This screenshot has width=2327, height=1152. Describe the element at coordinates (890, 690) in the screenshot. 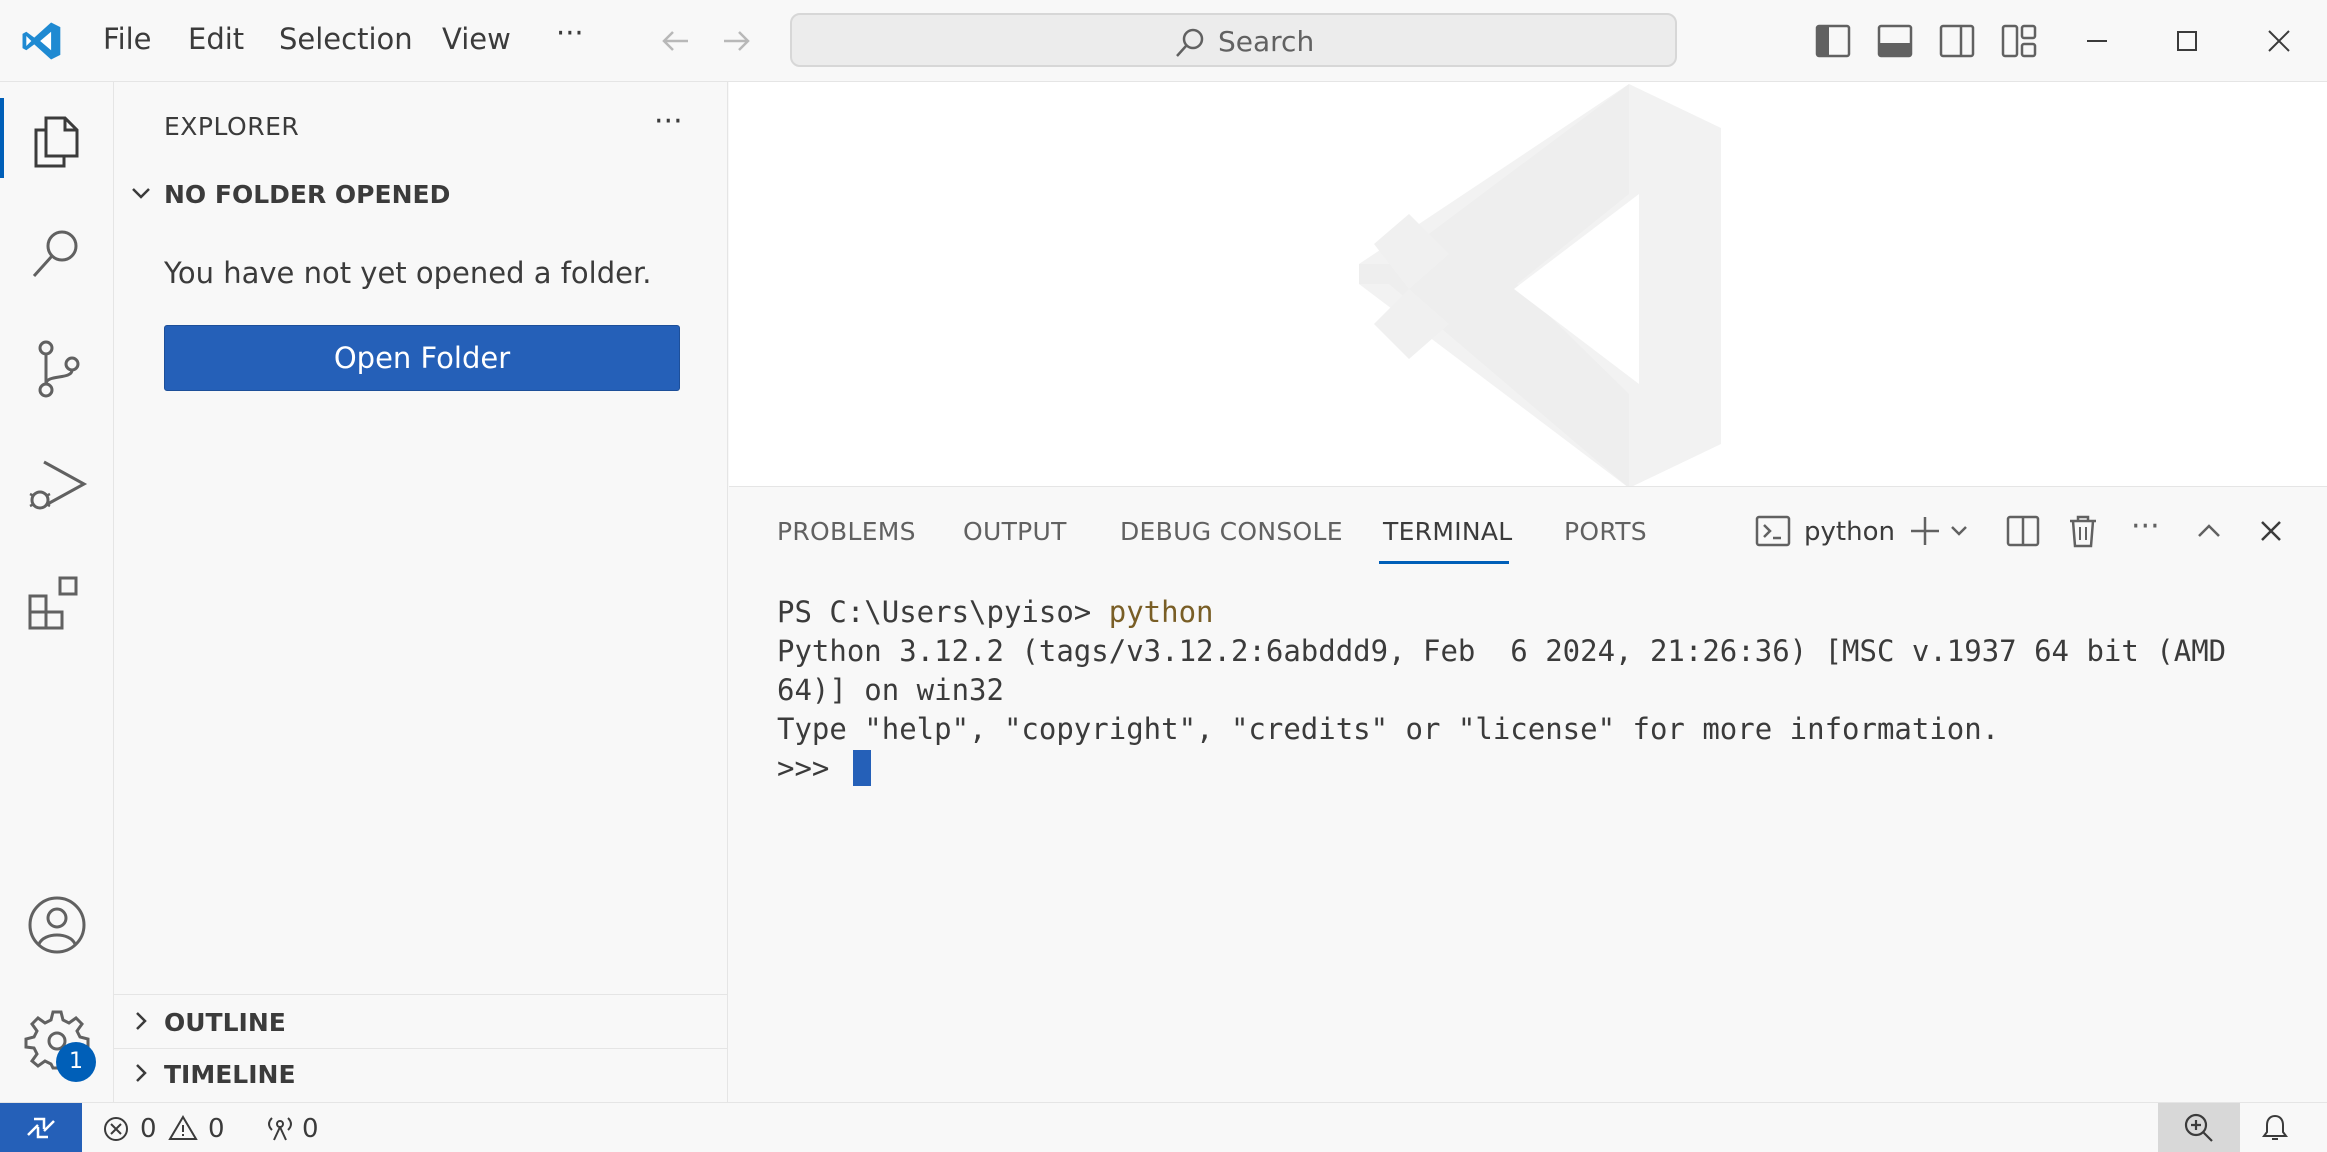

I see `terminal-line: 64)] on win32` at that location.